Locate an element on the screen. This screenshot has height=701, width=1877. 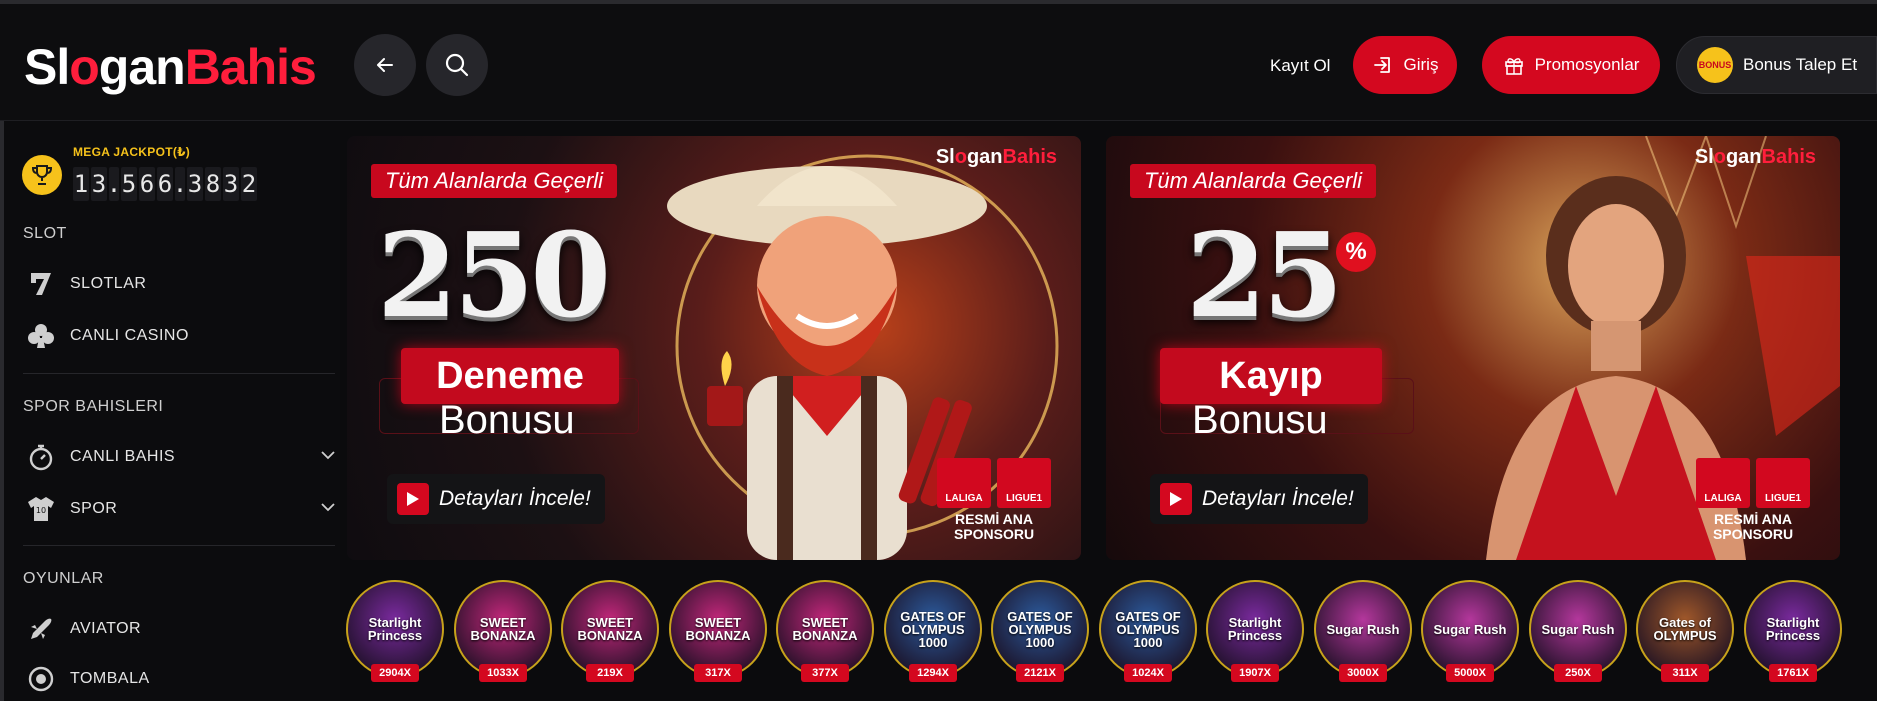
jersey-icon: 10 is located at coordinates (41, 509).